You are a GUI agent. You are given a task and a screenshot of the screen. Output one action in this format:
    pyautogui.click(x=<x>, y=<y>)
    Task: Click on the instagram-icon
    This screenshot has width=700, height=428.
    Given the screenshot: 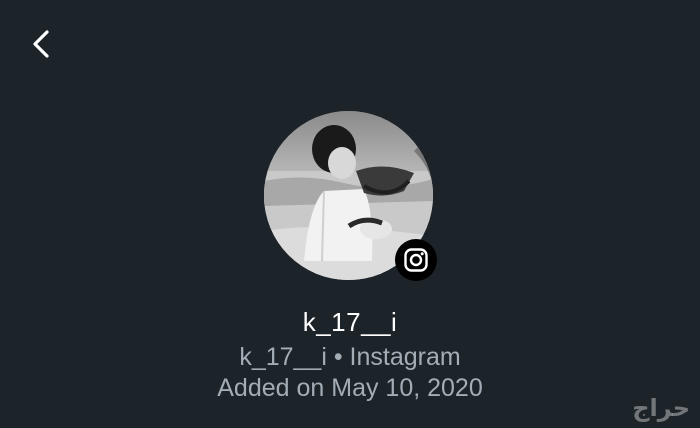 What is the action you would take?
    pyautogui.click(x=416, y=260)
    